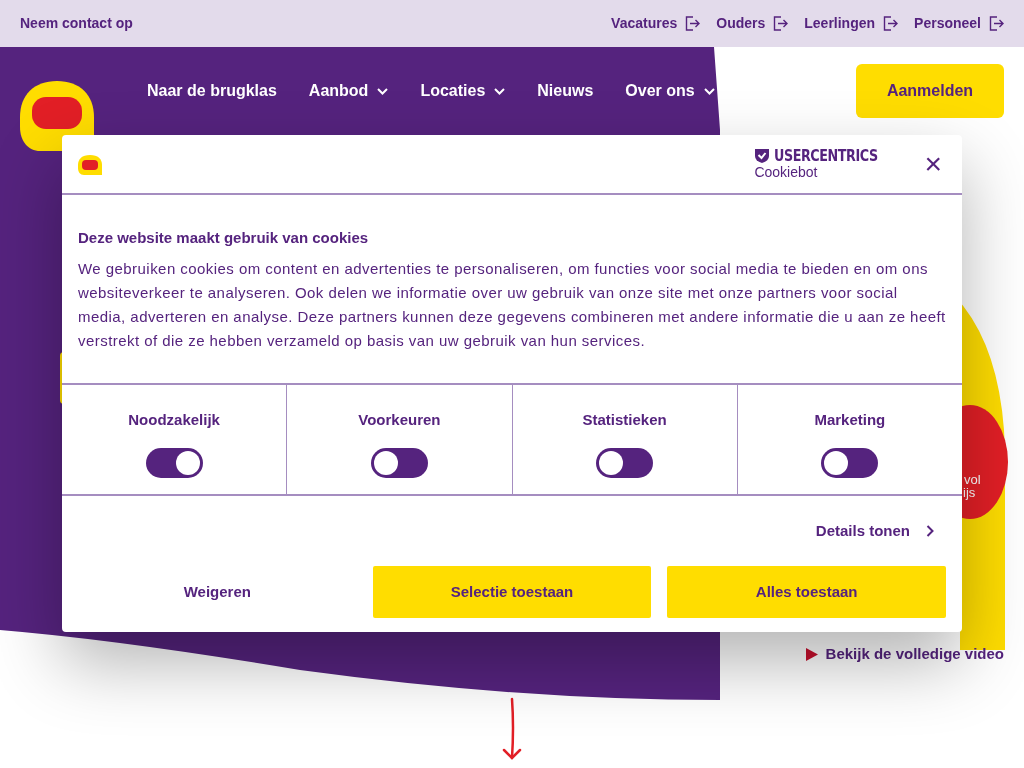 The width and height of the screenshot is (1024, 768). Describe the element at coordinates (851, 23) in the screenshot. I see `portal-link: Leerlingen` at that location.